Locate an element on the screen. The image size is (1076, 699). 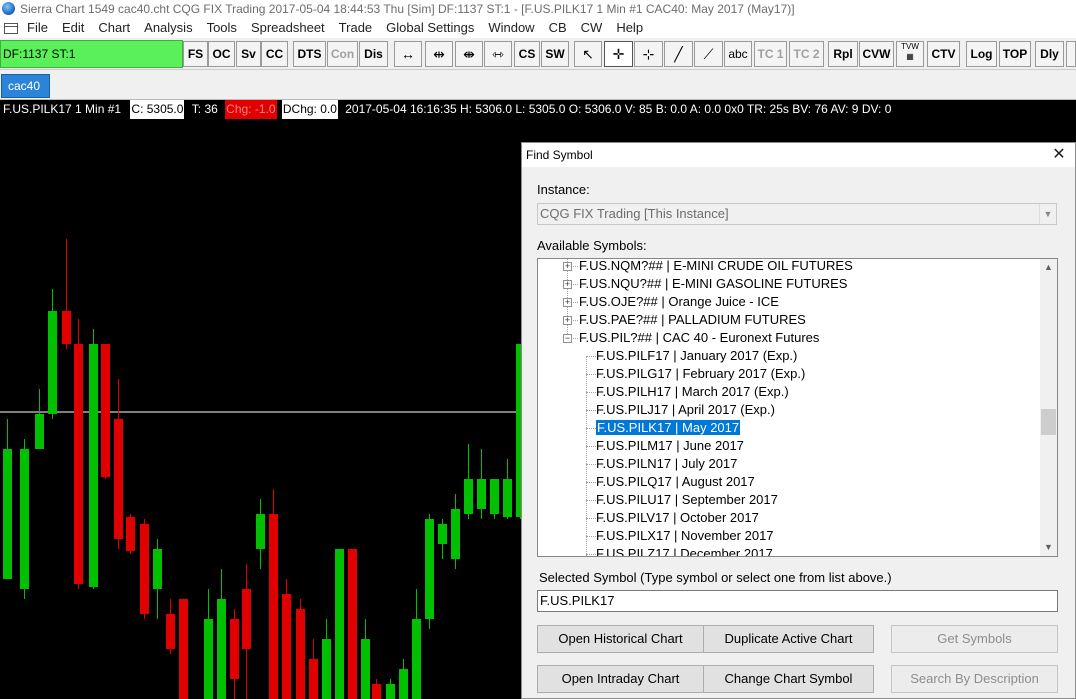
scale-horizontal-icon: ↔ is located at coordinates (408, 54).